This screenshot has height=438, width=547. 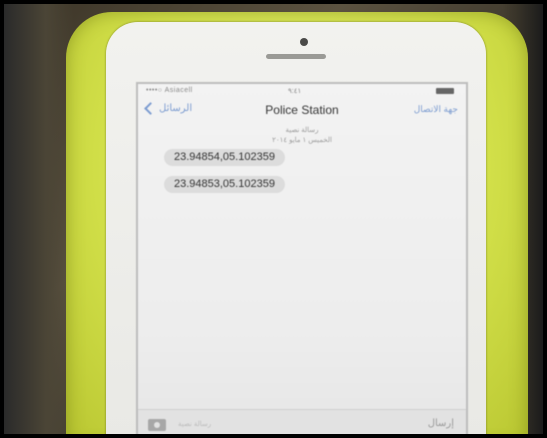 I want to click on battery-icon, so click(x=445, y=91).